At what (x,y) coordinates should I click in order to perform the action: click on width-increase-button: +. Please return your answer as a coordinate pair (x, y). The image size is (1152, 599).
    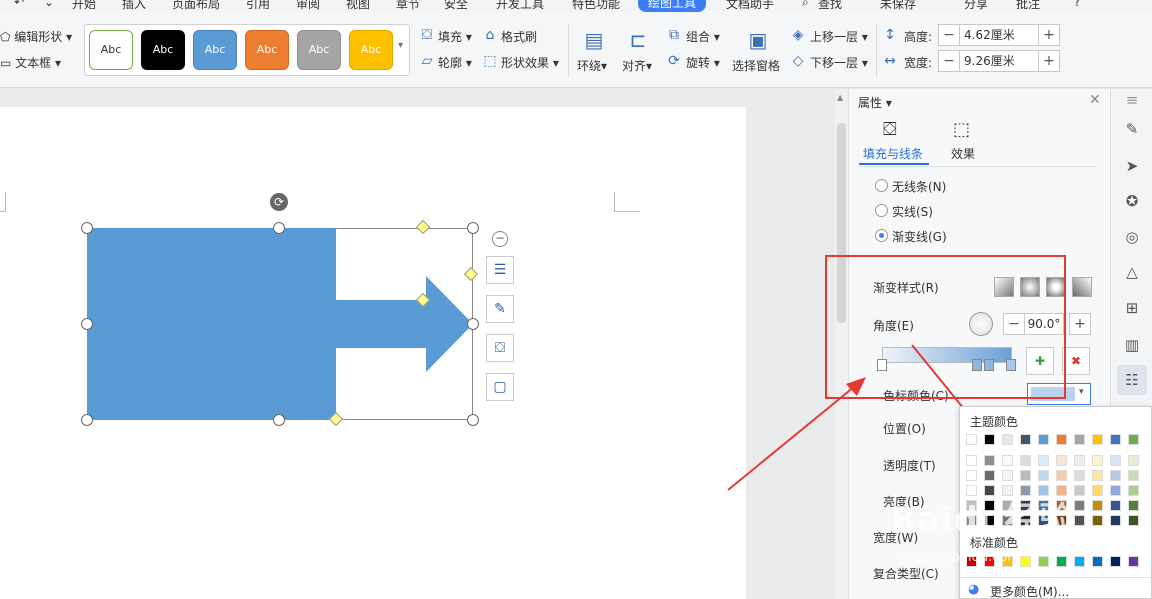
    Looking at the image, I should click on (1049, 61).